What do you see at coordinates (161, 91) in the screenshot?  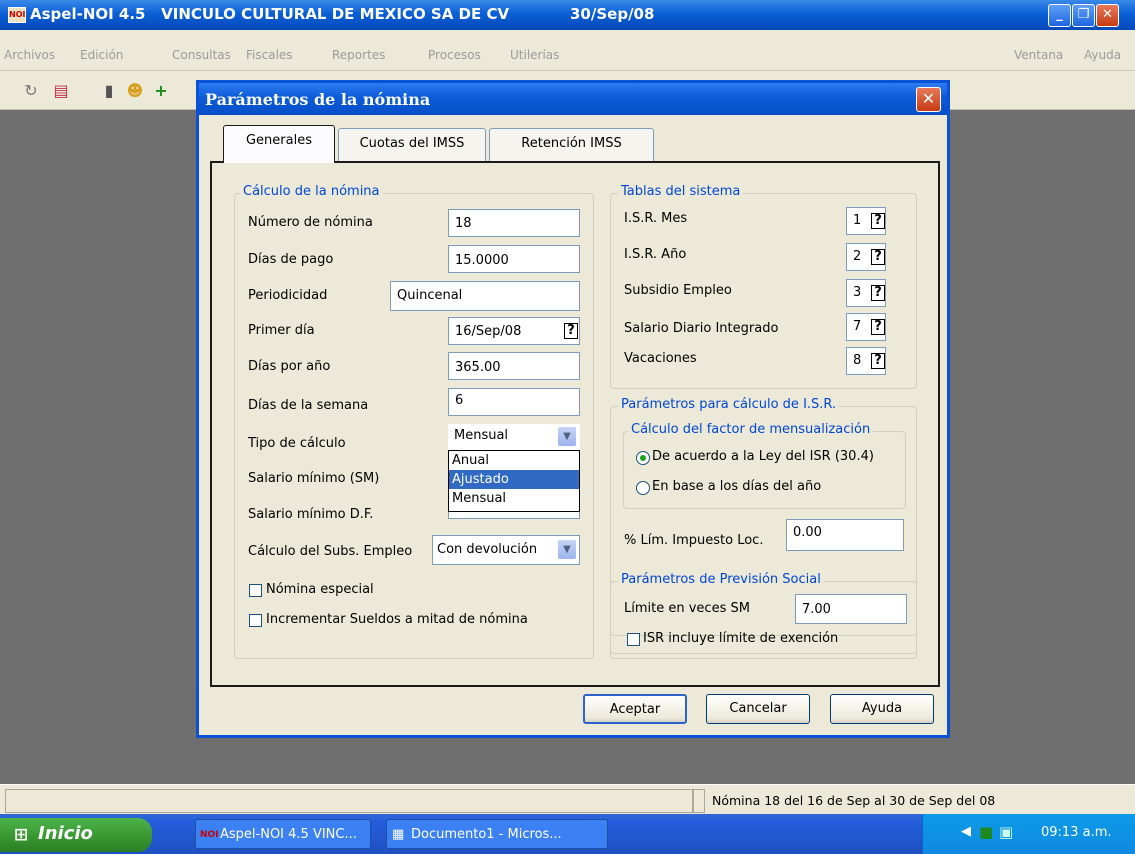 I see `add-icon: +` at bounding box center [161, 91].